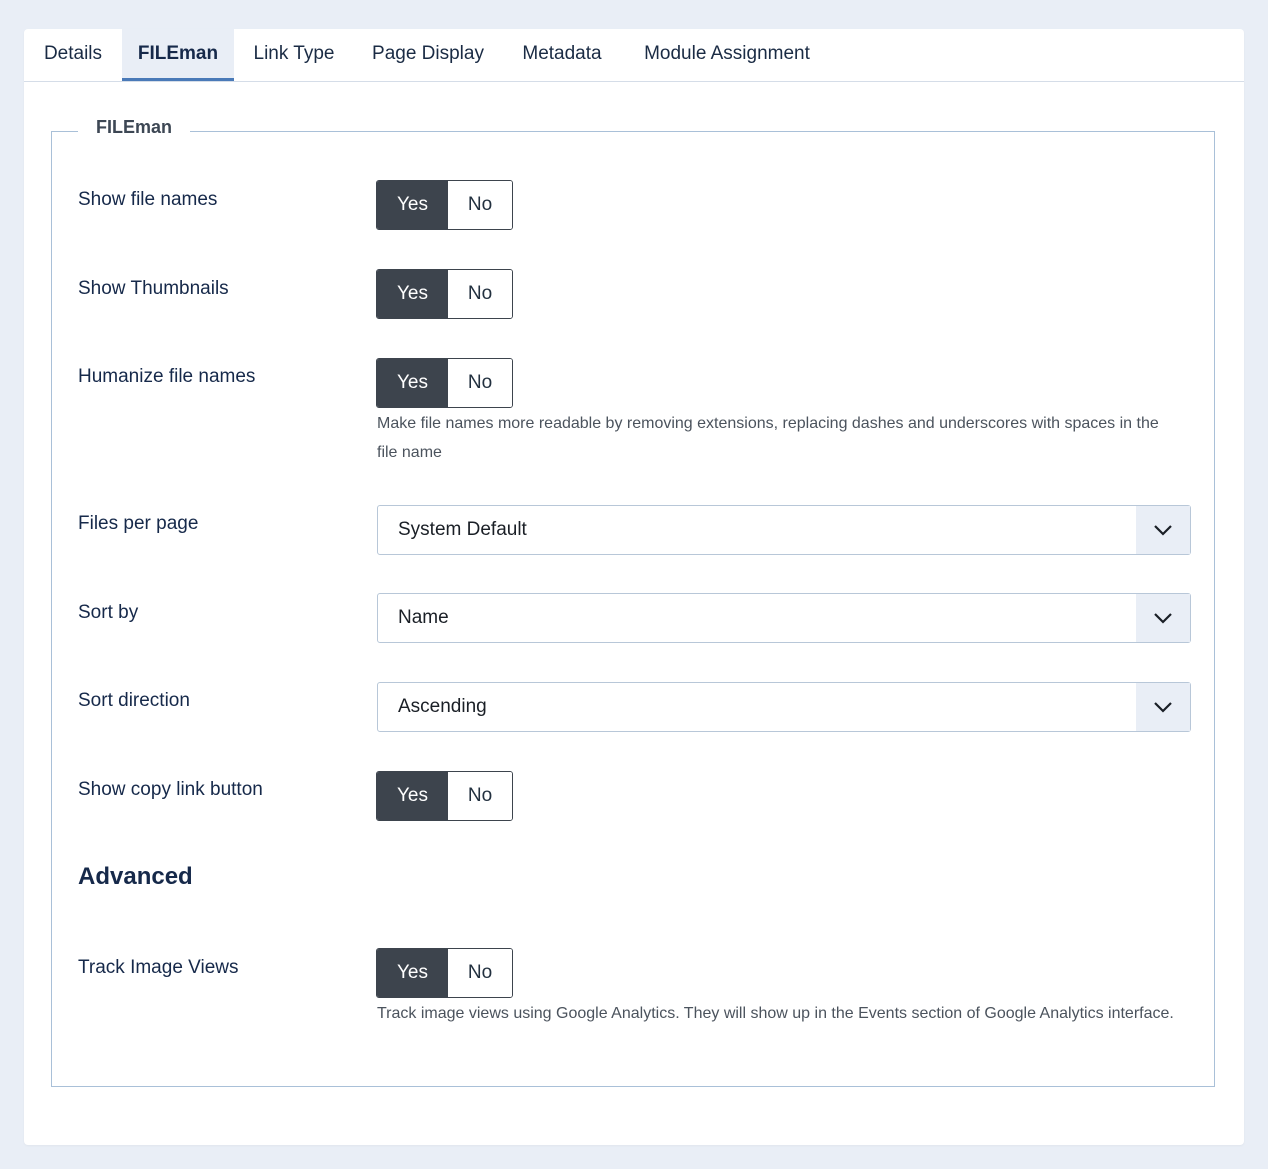 Image resolution: width=1268 pixels, height=1169 pixels. I want to click on tab-page-display: Page Display, so click(428, 55).